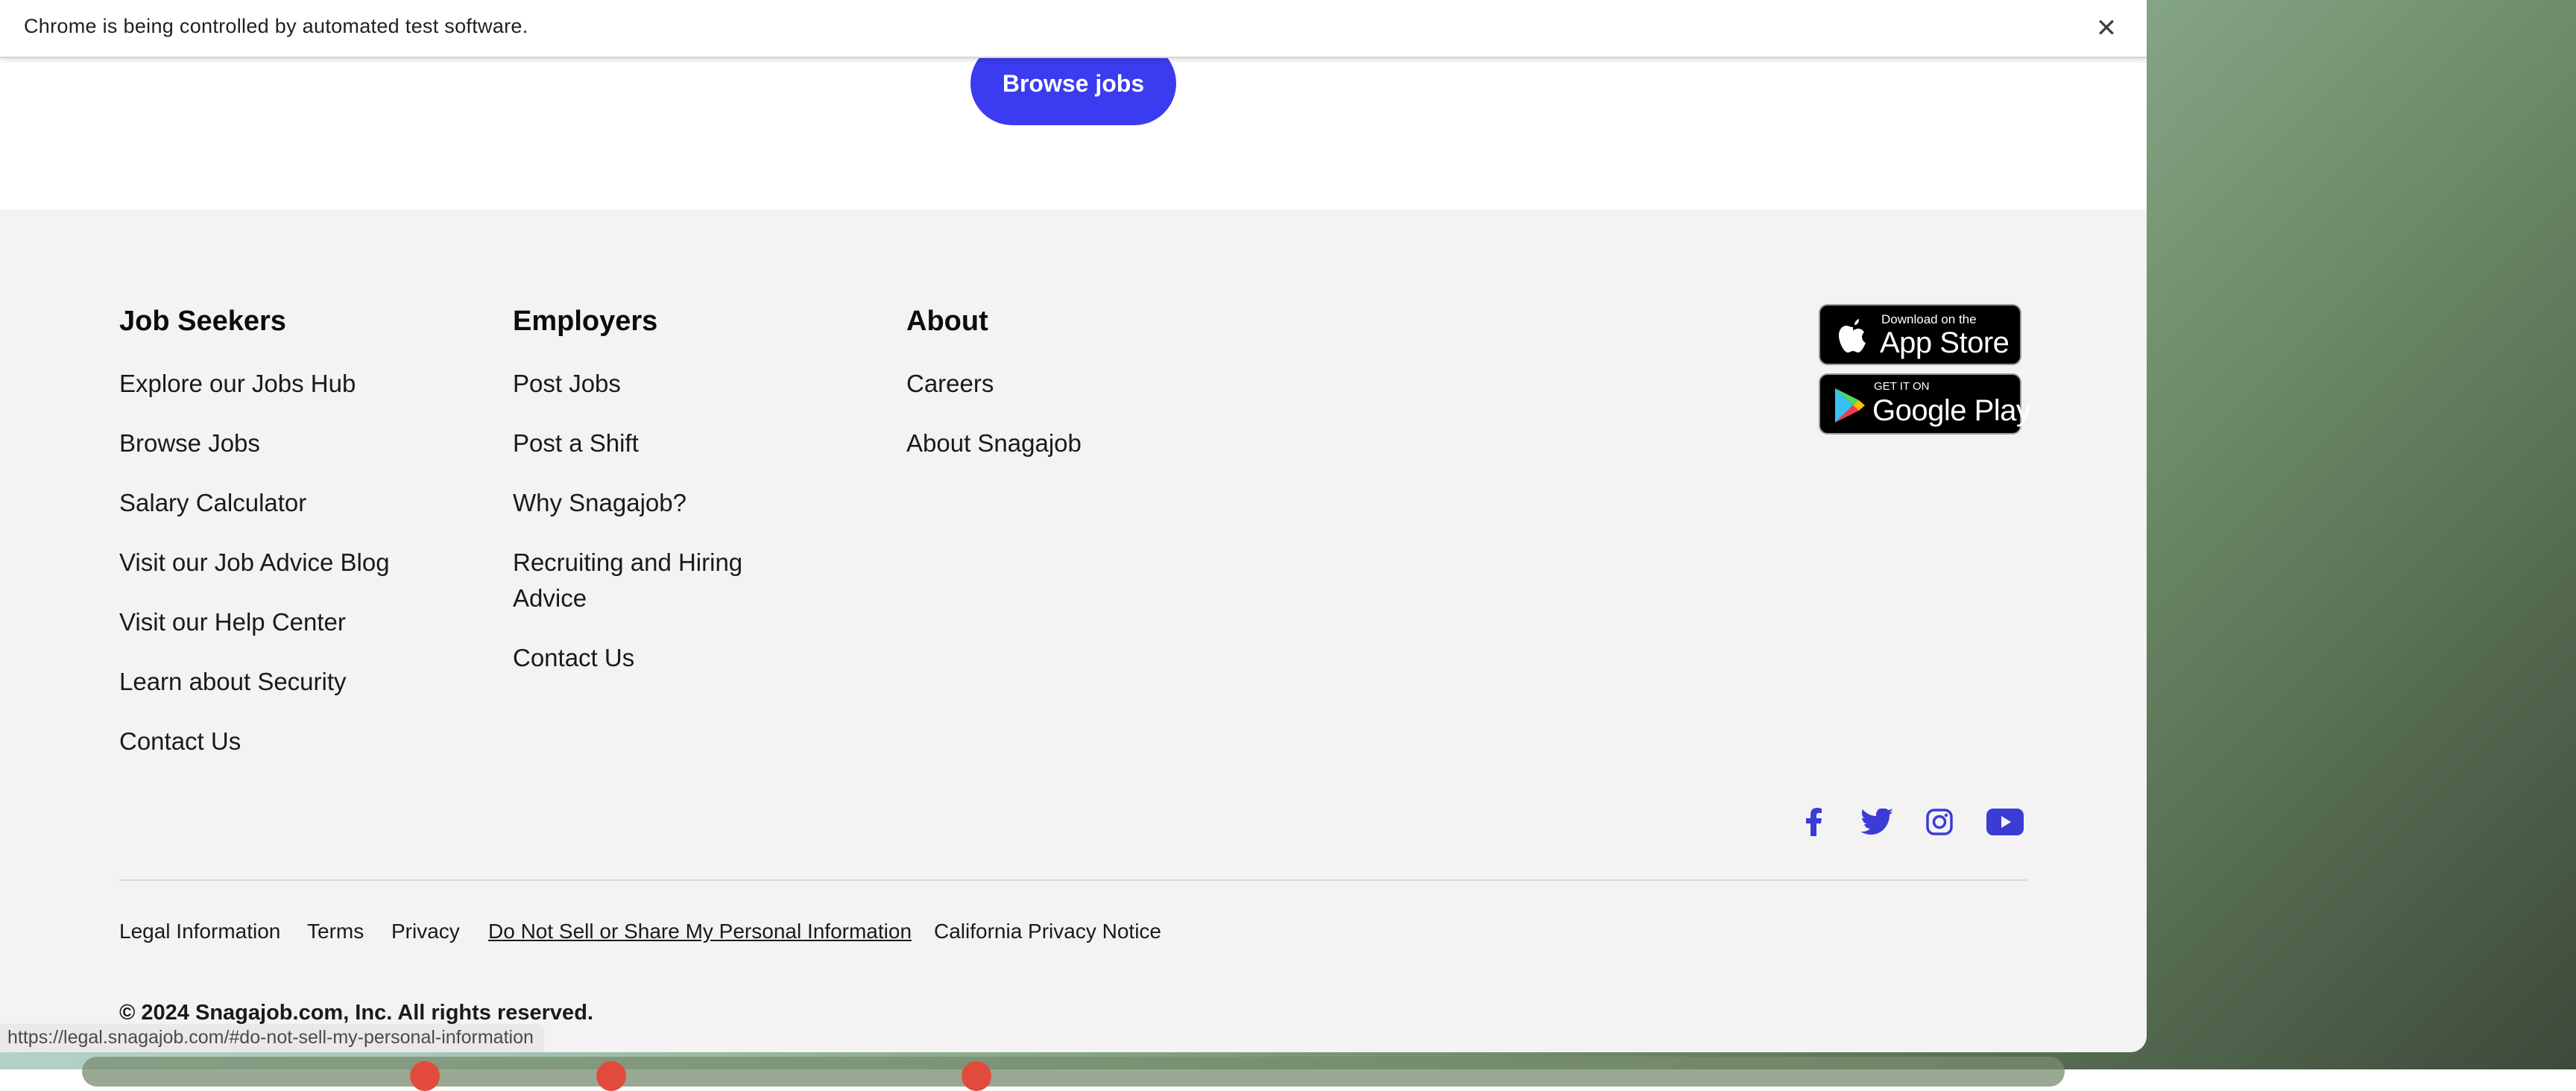 This screenshot has width=2576, height=1091. What do you see at coordinates (1814, 822) in the screenshot?
I see `facebook-icon` at bounding box center [1814, 822].